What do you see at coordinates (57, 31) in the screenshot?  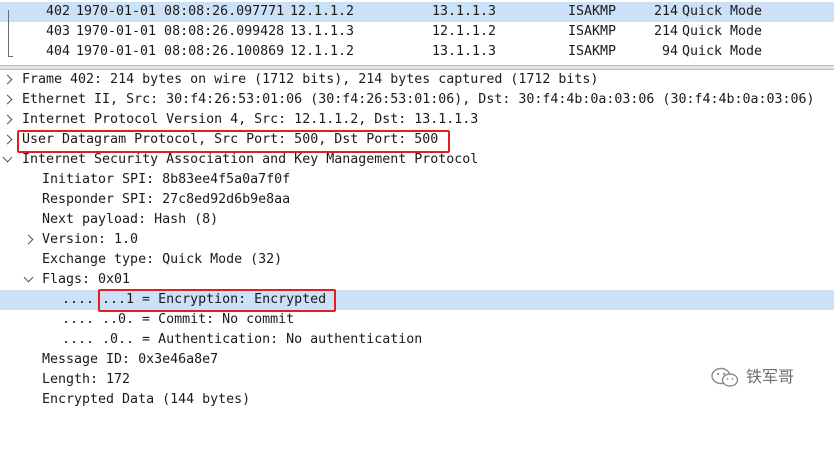 I see `packet-number: 403` at bounding box center [57, 31].